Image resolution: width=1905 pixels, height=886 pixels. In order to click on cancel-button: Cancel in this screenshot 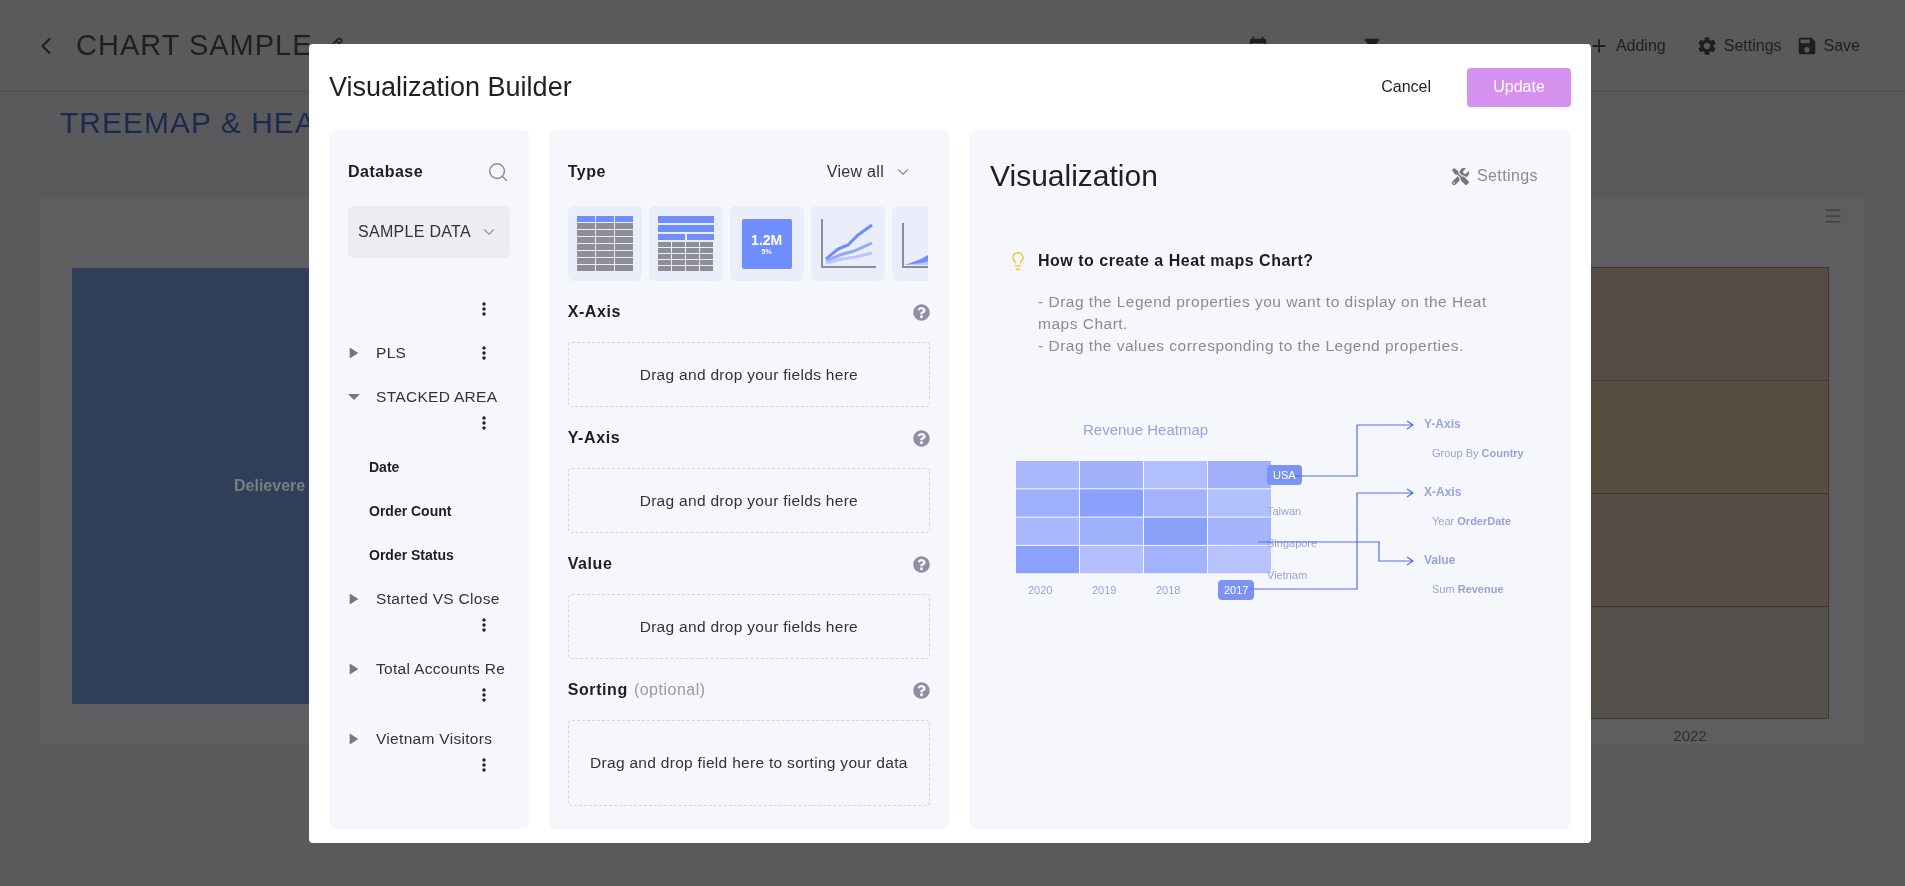, I will do `click(1406, 87)`.